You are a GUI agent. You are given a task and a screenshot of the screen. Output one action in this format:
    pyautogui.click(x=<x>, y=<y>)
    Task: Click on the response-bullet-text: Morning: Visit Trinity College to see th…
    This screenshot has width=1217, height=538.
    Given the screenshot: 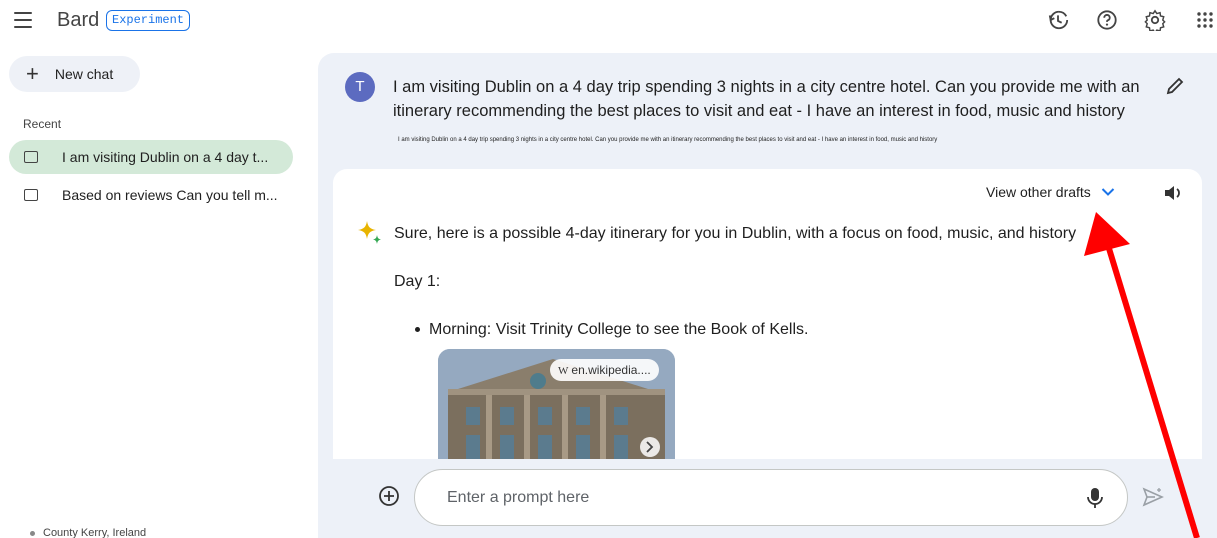 What is the action you would take?
    pyautogui.click(x=619, y=329)
    